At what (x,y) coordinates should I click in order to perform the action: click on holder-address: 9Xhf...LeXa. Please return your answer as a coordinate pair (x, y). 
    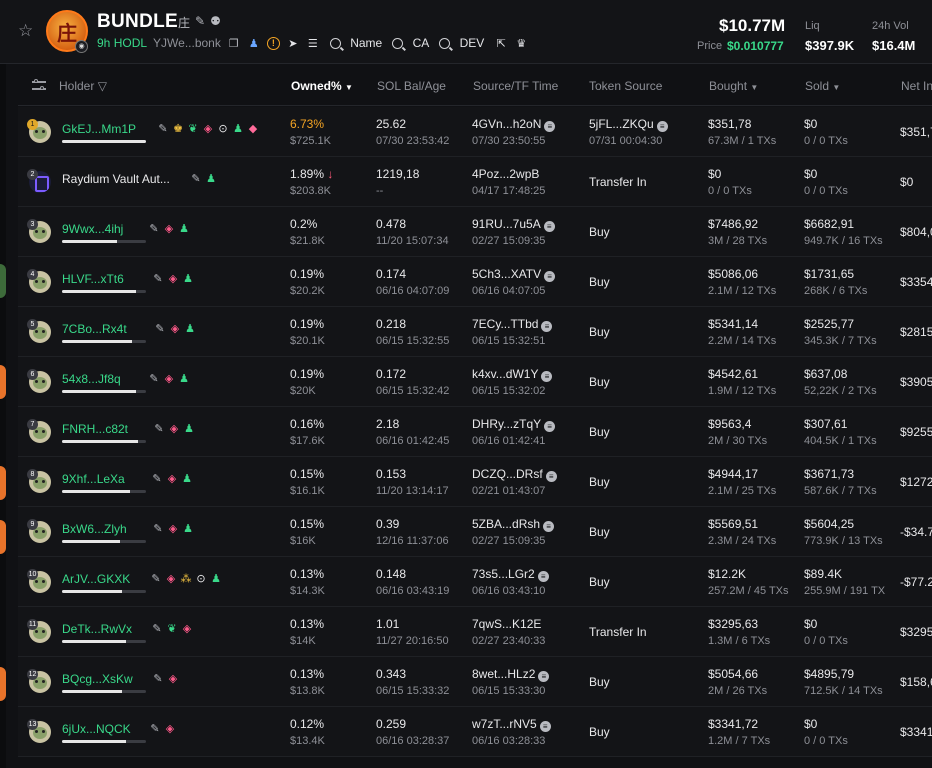
    Looking at the image, I should click on (93, 479).